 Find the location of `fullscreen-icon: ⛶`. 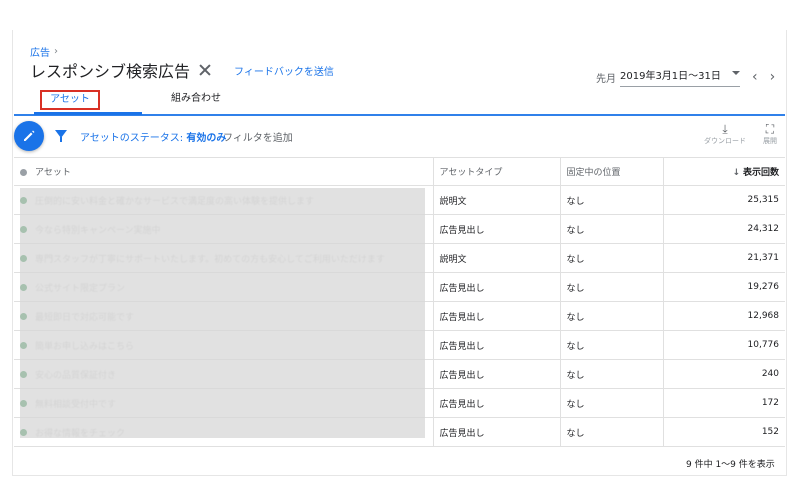

fullscreen-icon: ⛶ is located at coordinates (770, 129).